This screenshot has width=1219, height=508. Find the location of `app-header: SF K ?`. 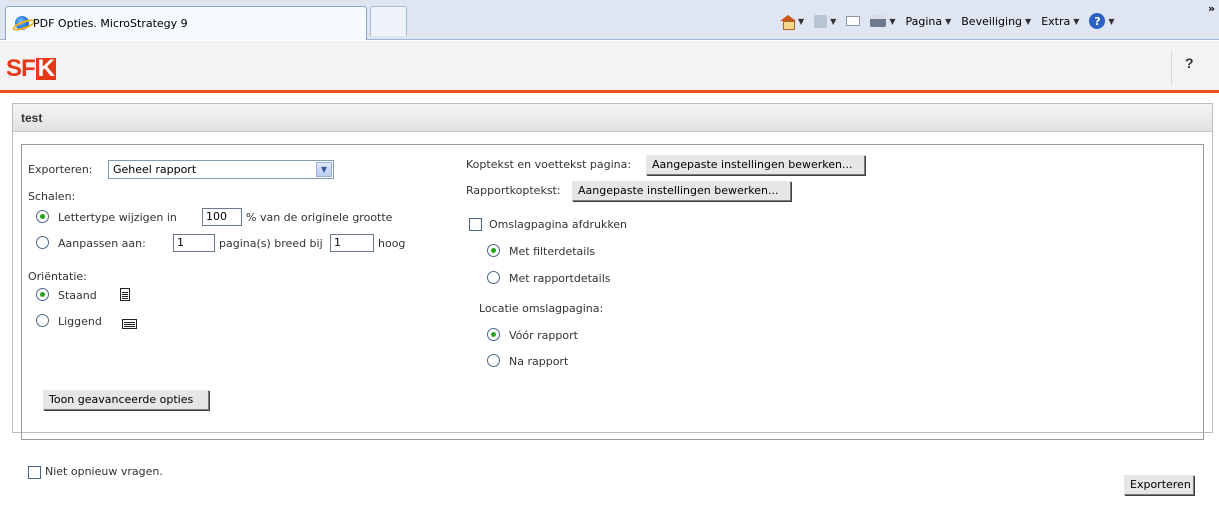

app-header: SF K ? is located at coordinates (609, 67).